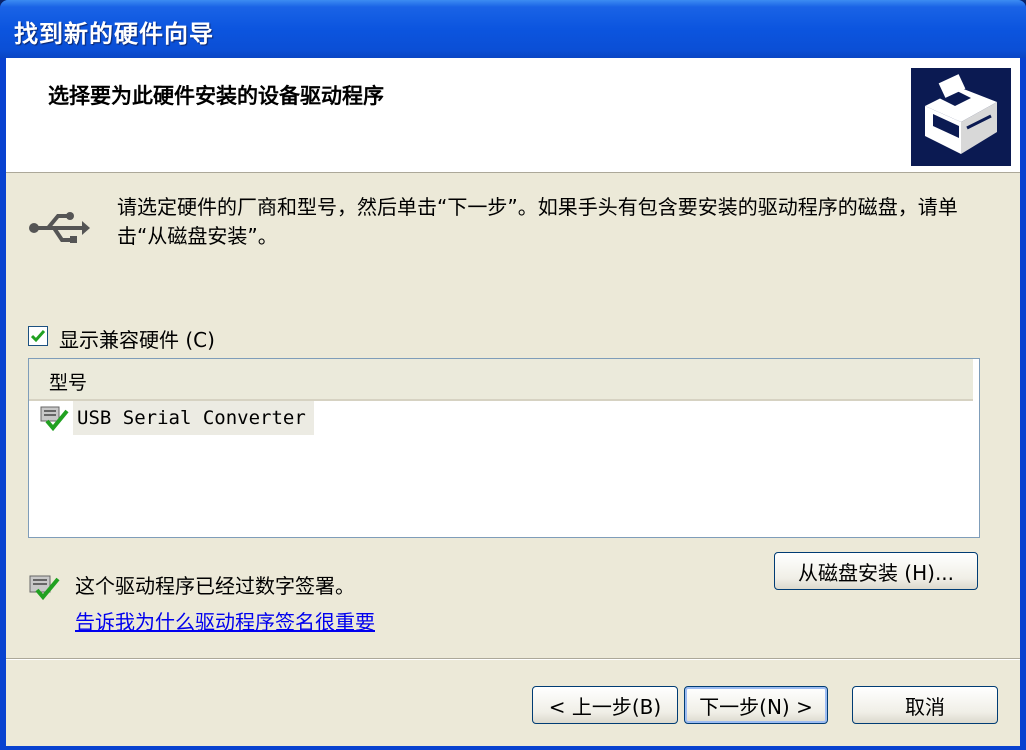 The width and height of the screenshot is (1026, 750). Describe the element at coordinates (59, 228) in the screenshot. I see `usb-icon` at that location.